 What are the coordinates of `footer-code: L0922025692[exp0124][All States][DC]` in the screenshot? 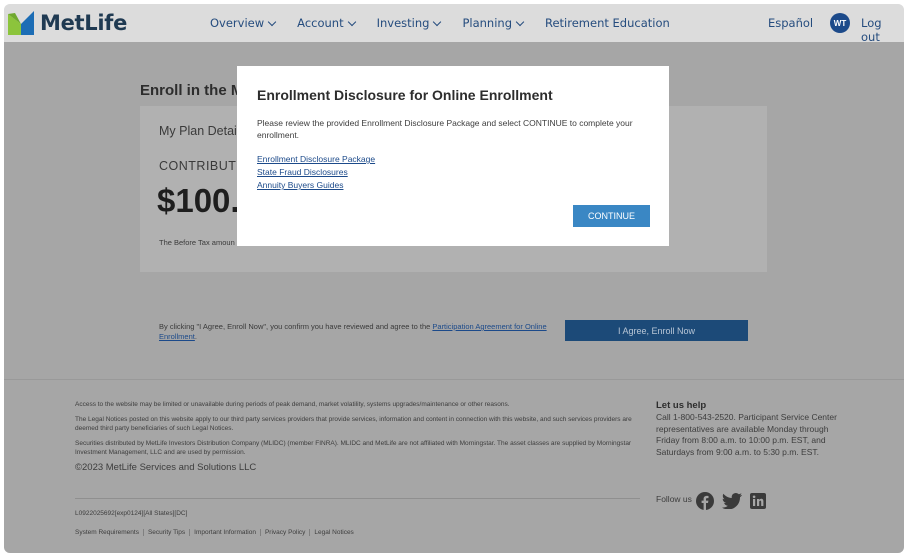 It's located at (131, 513).